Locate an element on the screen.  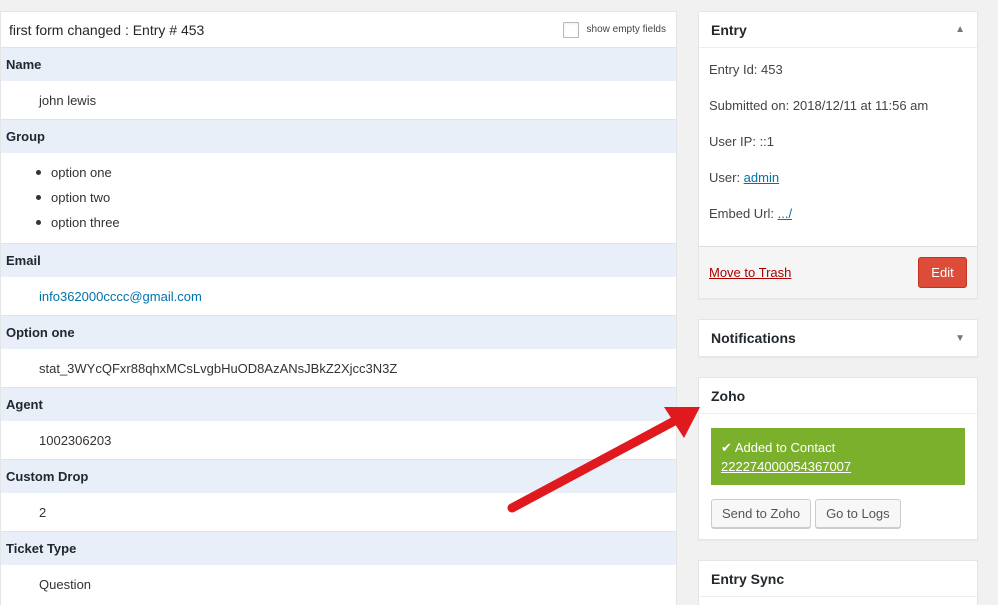
field-label-custom-drop: Custom Drop is located at coordinates (338, 476).